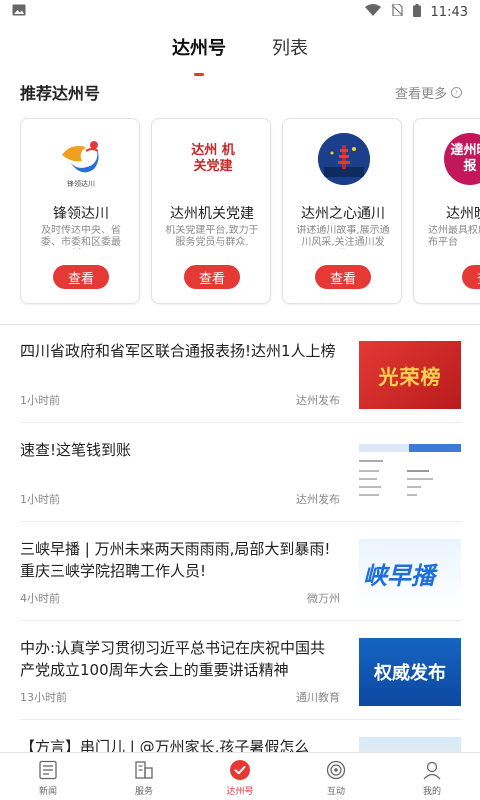 This screenshot has width=480, height=800. Describe the element at coordinates (343, 236) in the screenshot. I see `account-description: 讲述通川故事,展示通川风采,关注通川发展.` at that location.